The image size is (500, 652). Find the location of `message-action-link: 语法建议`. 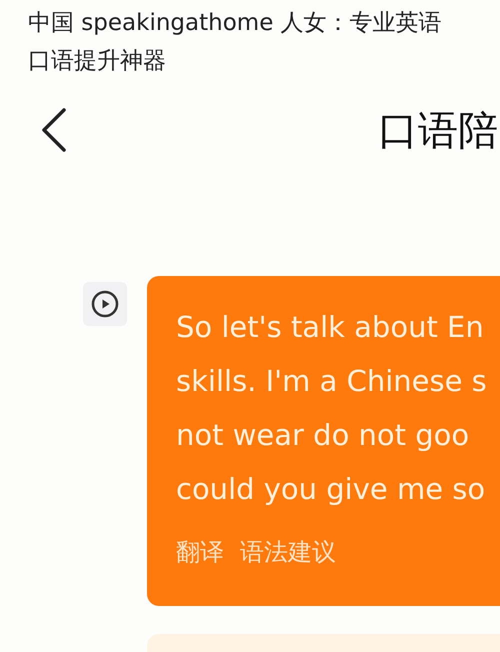

message-action-link: 语法建议 is located at coordinates (288, 552).